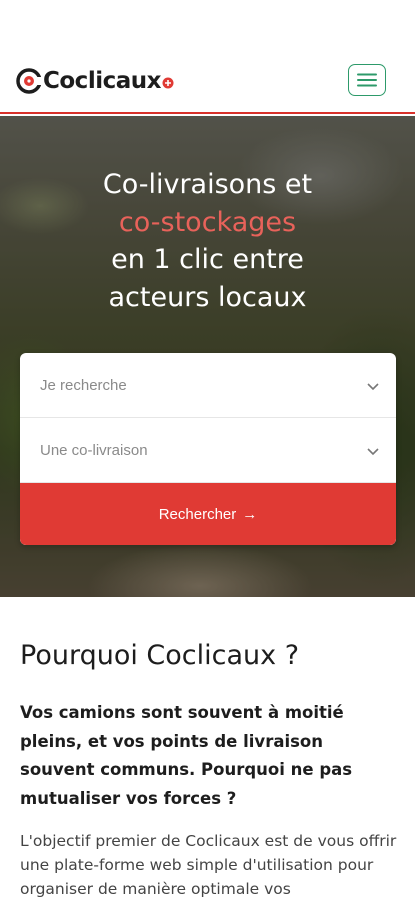 This screenshot has height=900, width=415. What do you see at coordinates (250, 514) in the screenshot?
I see `arrow-right-icon: →` at bounding box center [250, 514].